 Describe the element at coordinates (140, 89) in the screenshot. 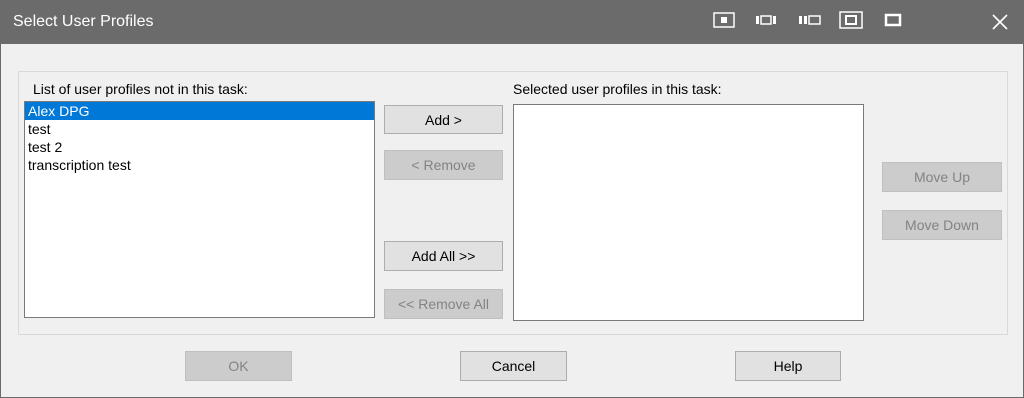

I see `available-profiles-label: List of user profiles not in this task:` at that location.